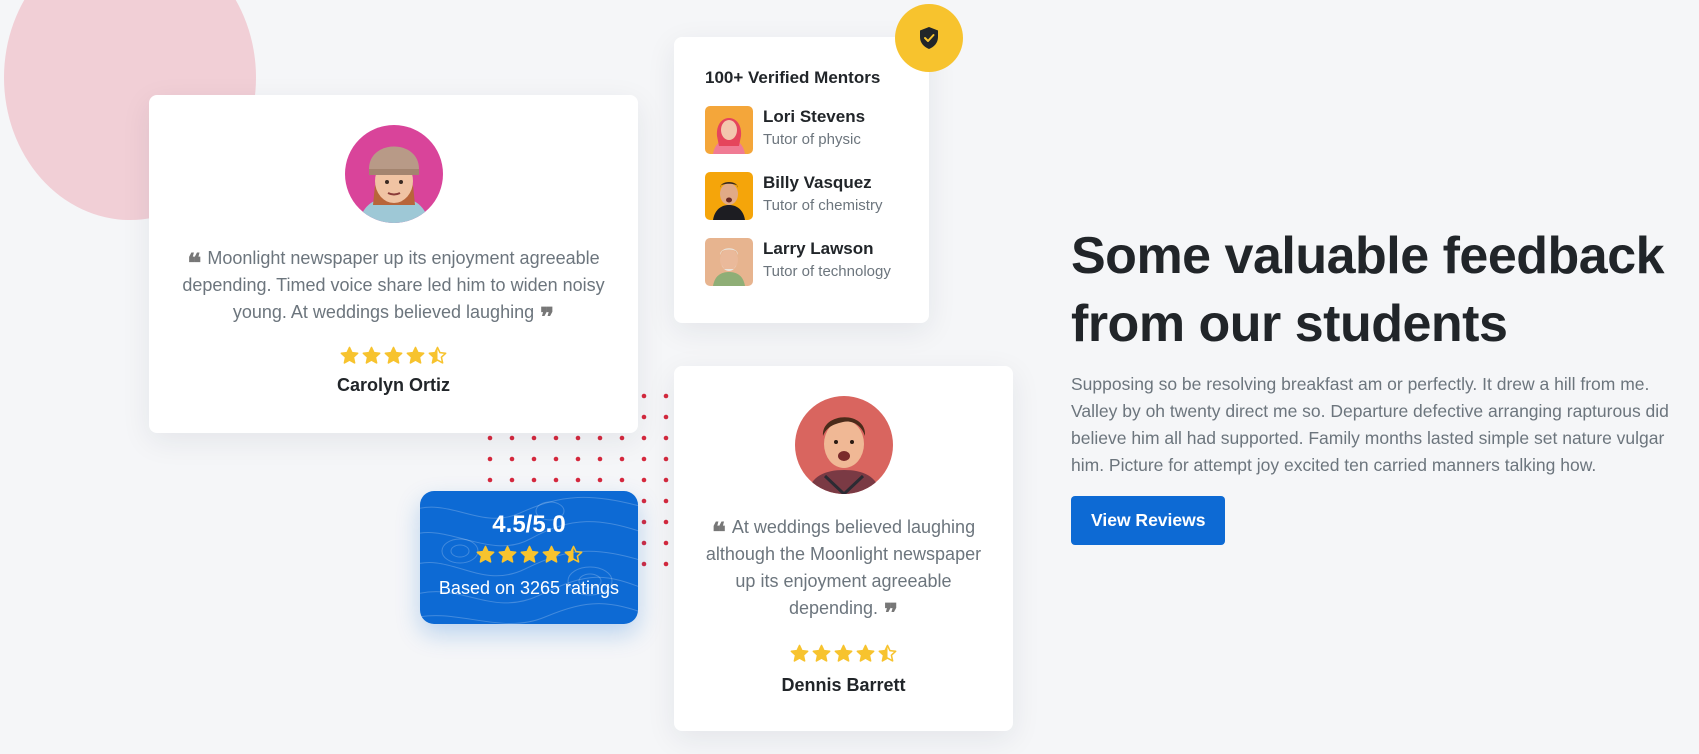 The image size is (1699, 754). Describe the element at coordinates (529, 588) in the screenshot. I see `rating-caption: Based on 3265 ratings` at that location.